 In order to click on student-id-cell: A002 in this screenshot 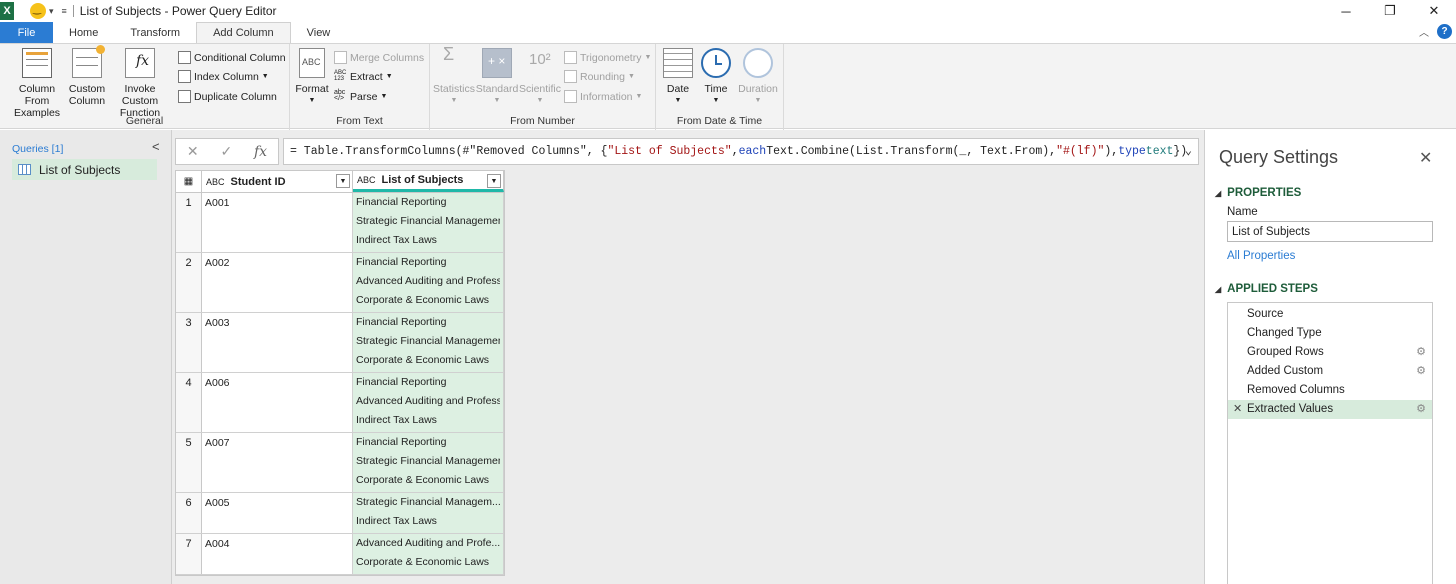, I will do `click(277, 282)`.